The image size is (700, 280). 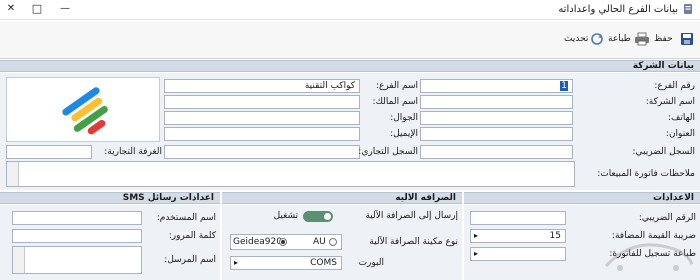 What do you see at coordinates (404, 134) in the screenshot?
I see `email-label: الإيميل:` at bounding box center [404, 134].